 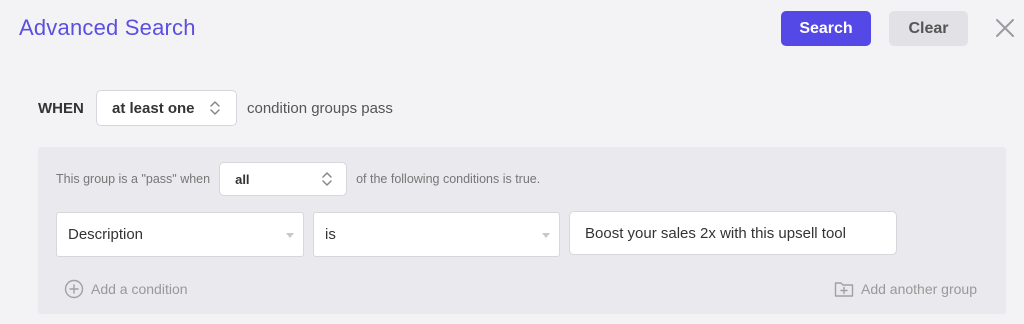 I want to click on add-group-button: Add another group, so click(x=905, y=289).